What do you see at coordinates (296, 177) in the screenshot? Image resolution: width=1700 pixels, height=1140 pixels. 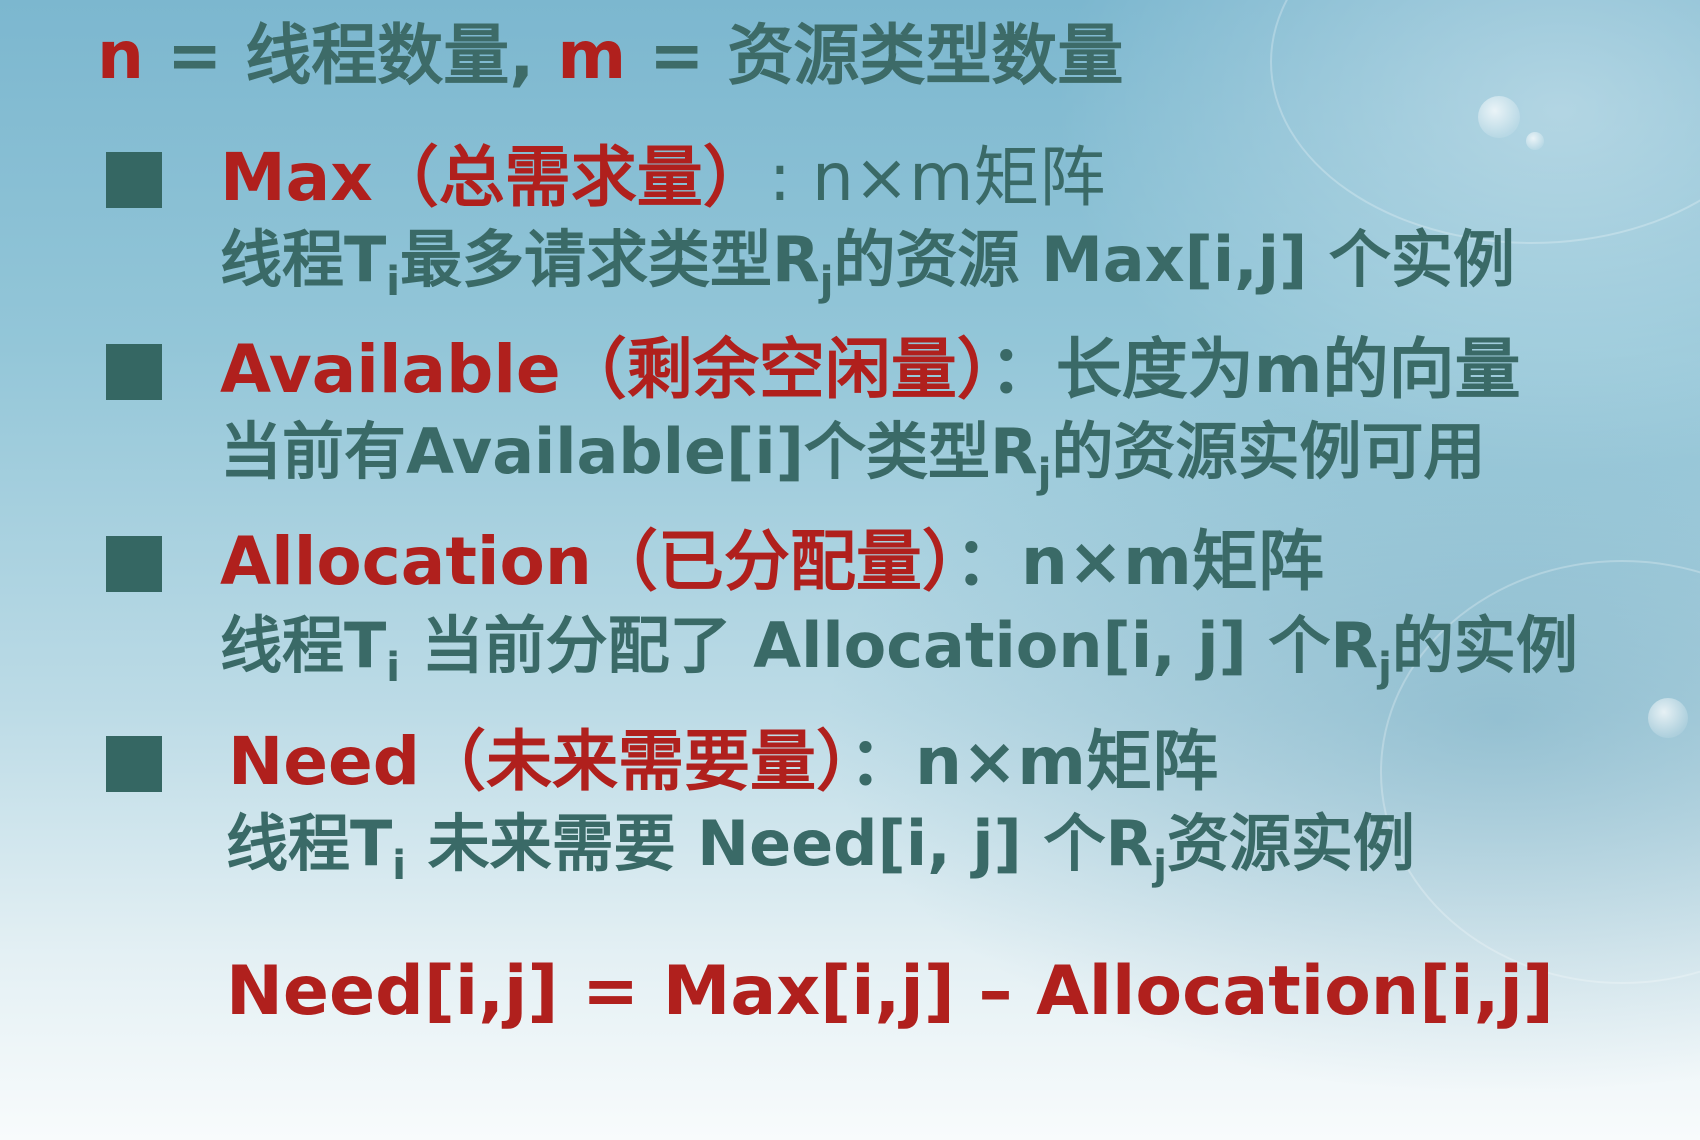 I see `term-name: Max` at bounding box center [296, 177].